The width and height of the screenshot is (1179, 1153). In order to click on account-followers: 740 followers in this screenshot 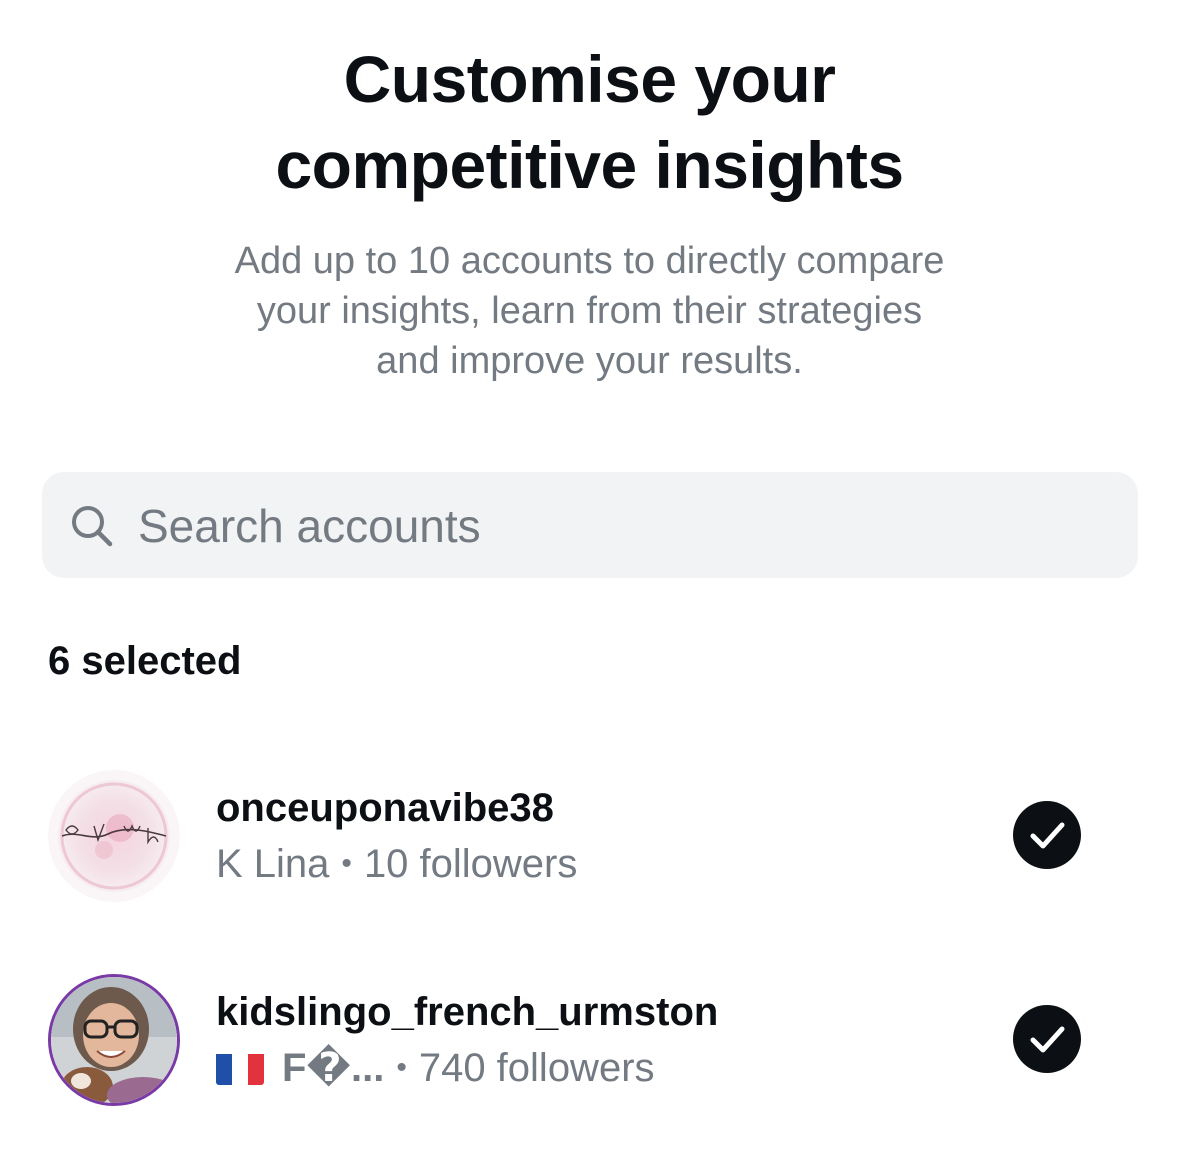, I will do `click(536, 1068)`.